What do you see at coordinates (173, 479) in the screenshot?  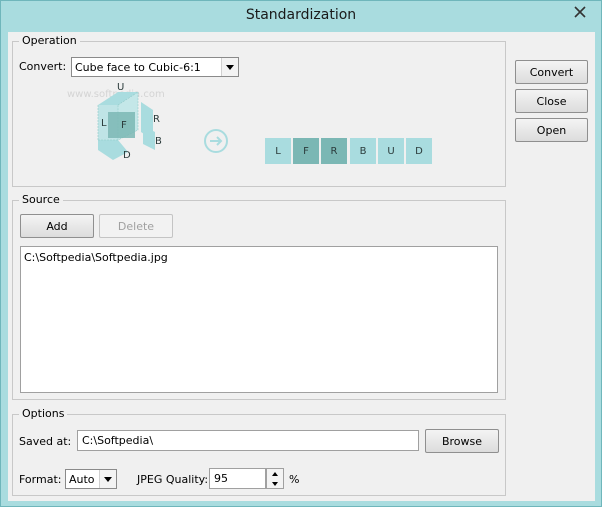 I see `jpeg-quality-label: JPEG Quality:` at bounding box center [173, 479].